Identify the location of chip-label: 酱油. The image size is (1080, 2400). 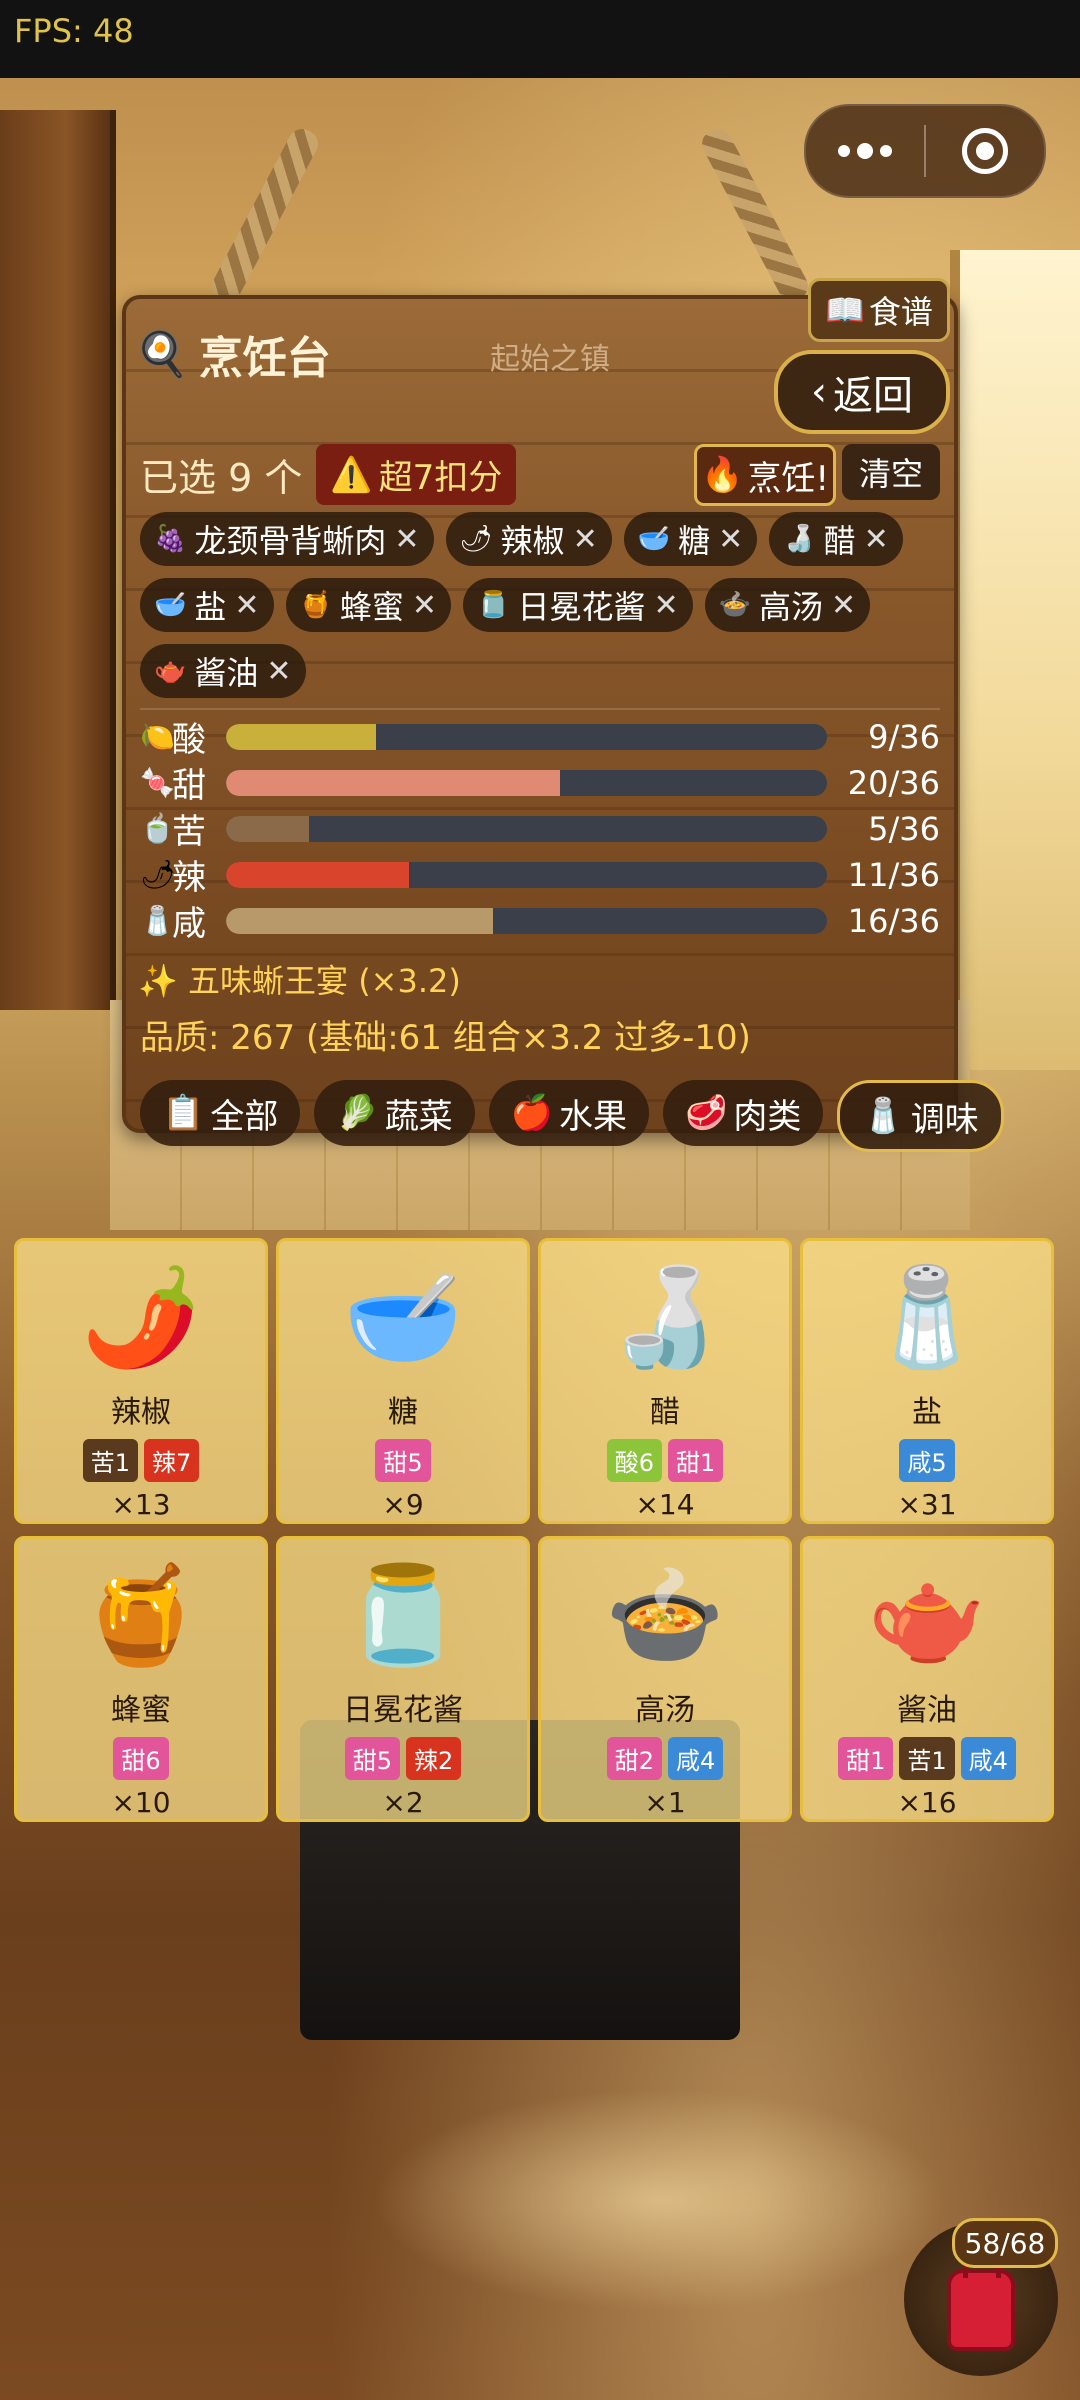
(226, 673).